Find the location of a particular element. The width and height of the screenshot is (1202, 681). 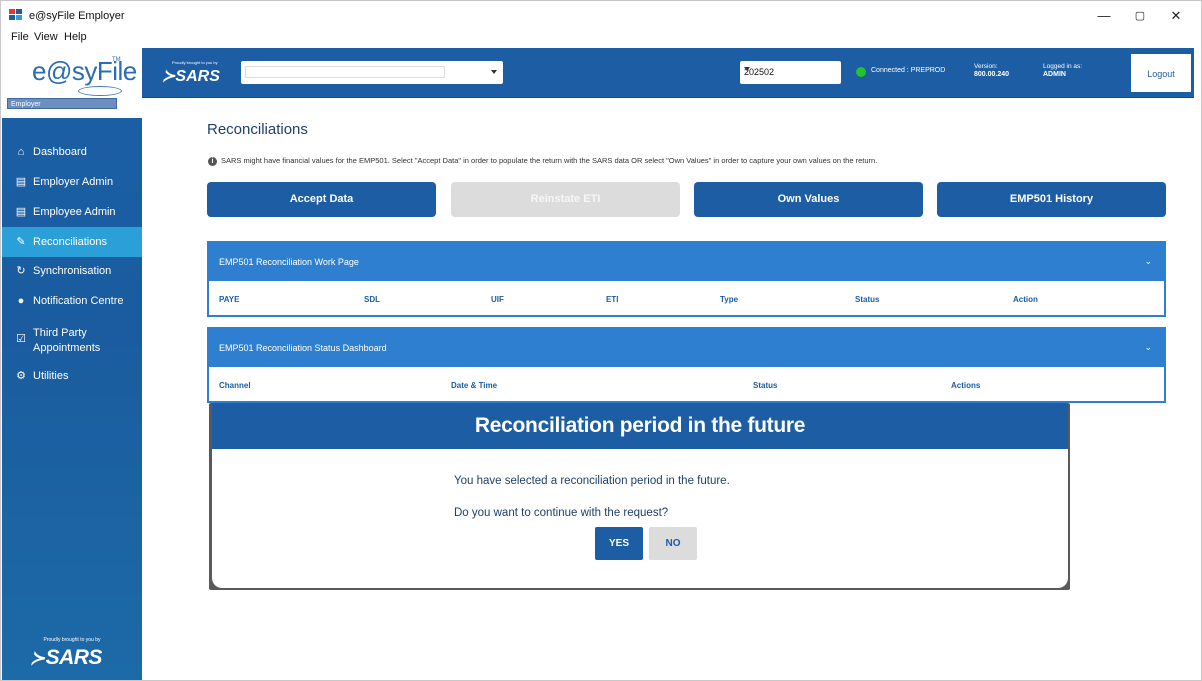

sars-logo: ≻SARS is located at coordinates (72, 657).